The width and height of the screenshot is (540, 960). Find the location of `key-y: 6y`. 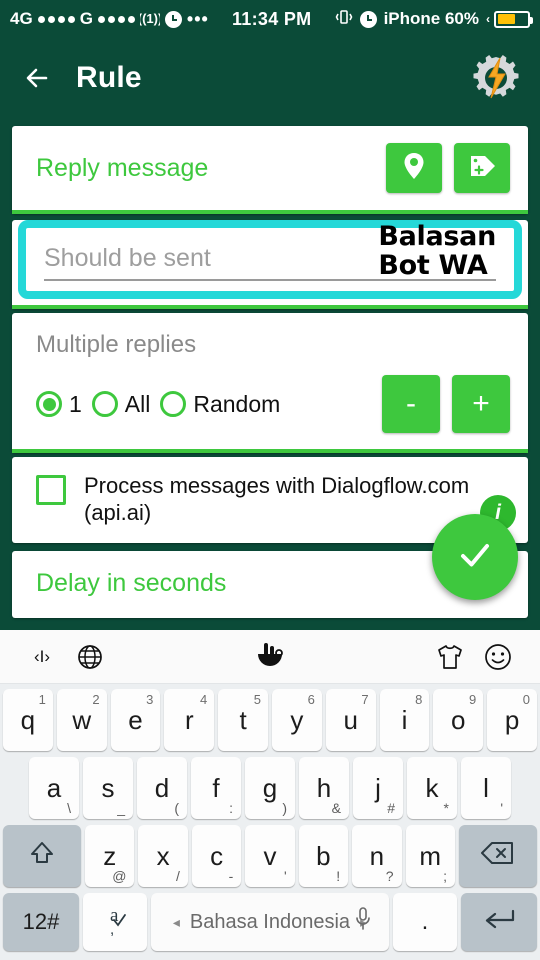

key-y: 6y is located at coordinates (297, 720).